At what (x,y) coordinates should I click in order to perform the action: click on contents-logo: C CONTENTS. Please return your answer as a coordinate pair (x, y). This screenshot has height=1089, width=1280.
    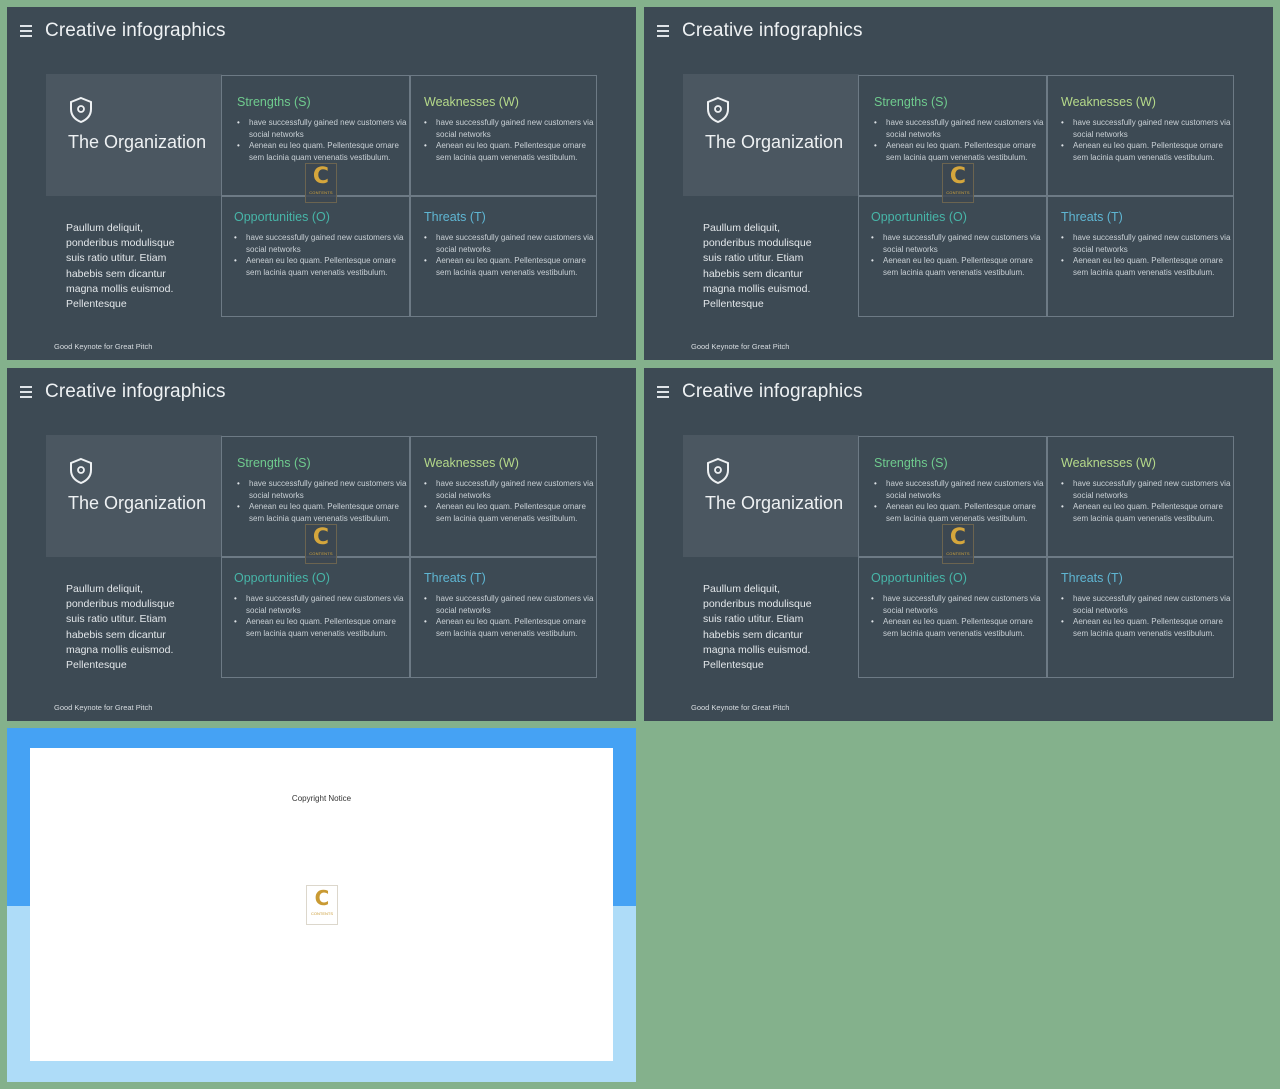
    Looking at the image, I should click on (322, 905).